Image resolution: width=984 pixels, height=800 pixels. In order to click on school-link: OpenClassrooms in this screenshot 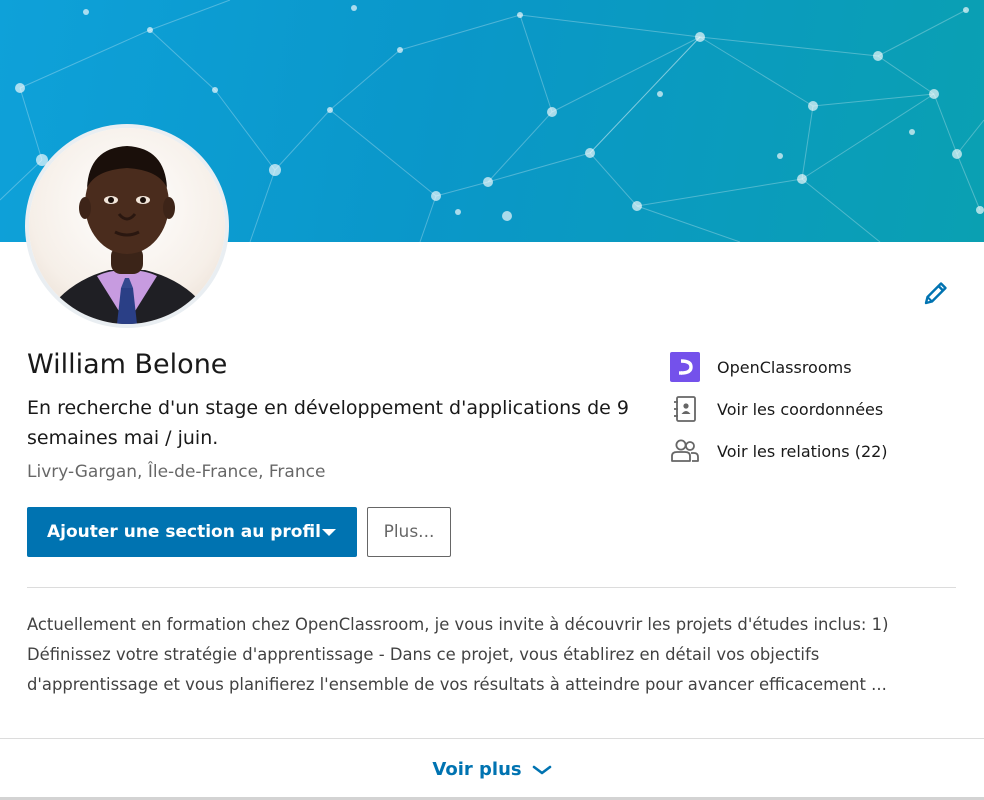, I will do `click(820, 367)`.